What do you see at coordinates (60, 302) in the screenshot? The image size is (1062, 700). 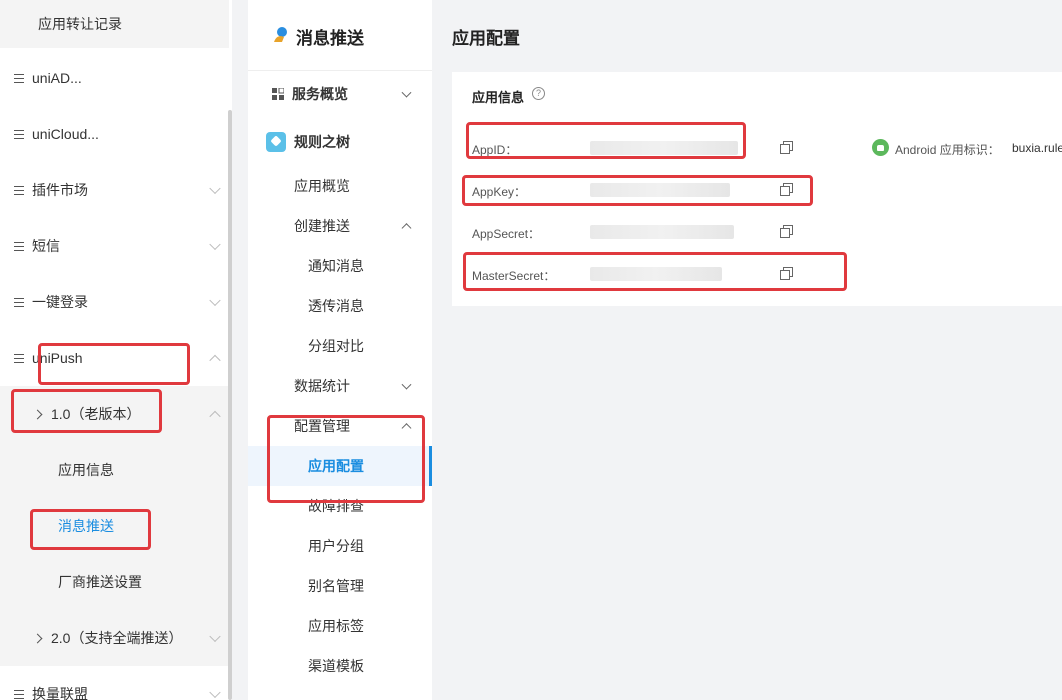 I see `sidebar-item-label: 一键登录` at bounding box center [60, 302].